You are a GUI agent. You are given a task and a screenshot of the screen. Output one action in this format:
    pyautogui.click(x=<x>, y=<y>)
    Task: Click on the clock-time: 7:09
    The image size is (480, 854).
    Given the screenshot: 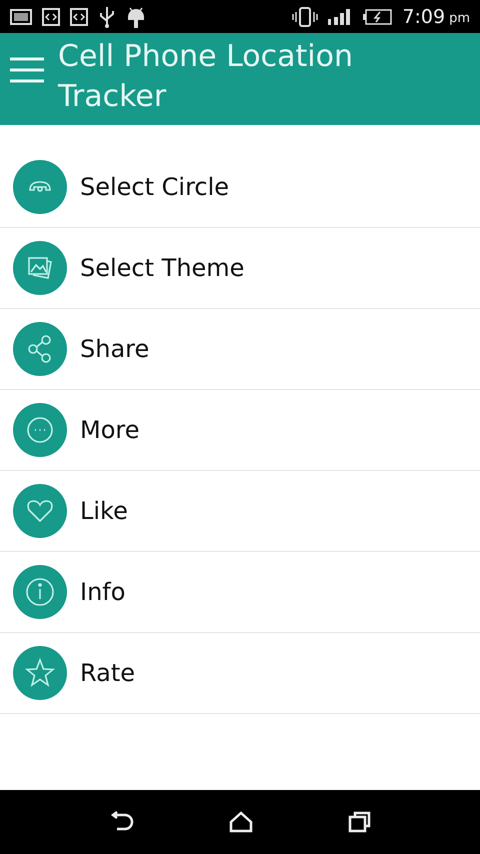 What is the action you would take?
    pyautogui.click(x=424, y=17)
    